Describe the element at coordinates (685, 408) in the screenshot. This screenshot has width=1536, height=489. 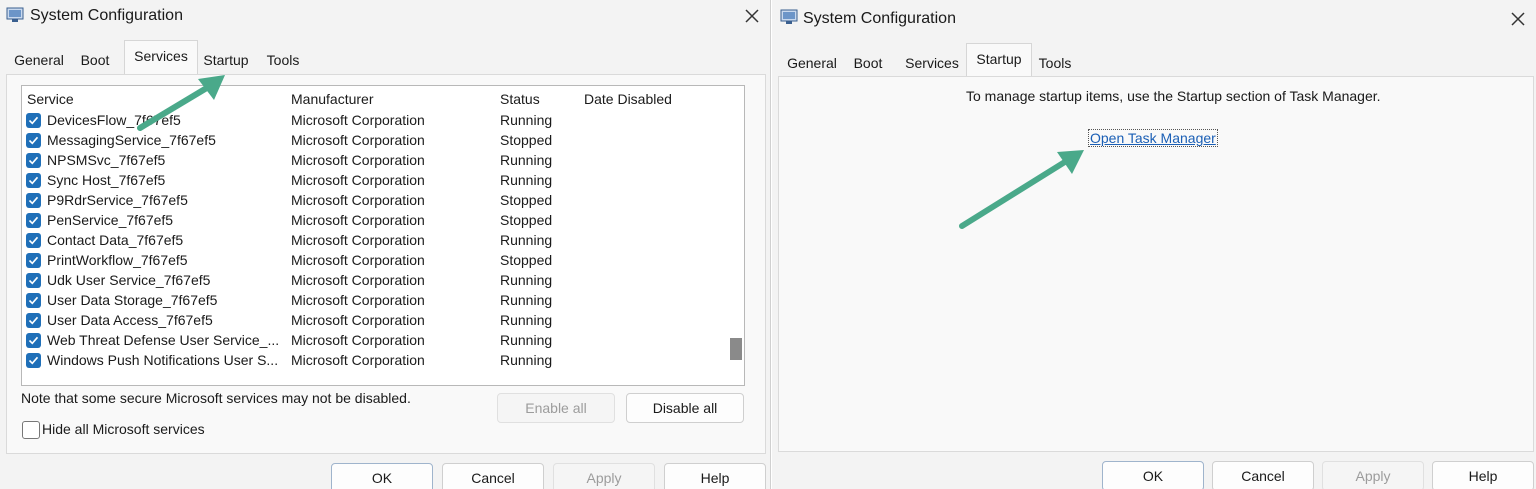
I see `disable-all-button: Disable all` at that location.